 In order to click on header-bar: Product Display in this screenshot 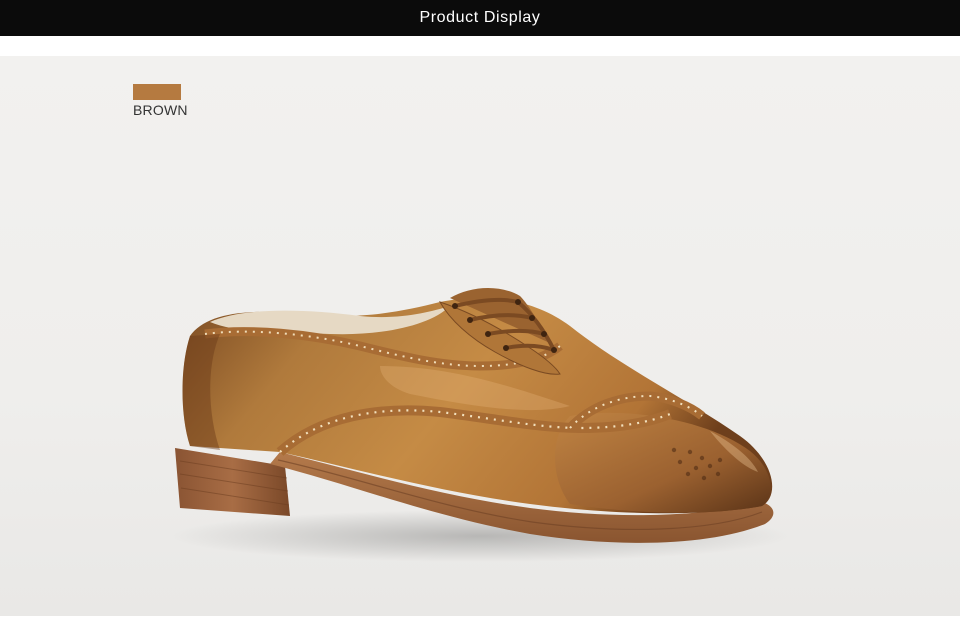, I will do `click(480, 18)`.